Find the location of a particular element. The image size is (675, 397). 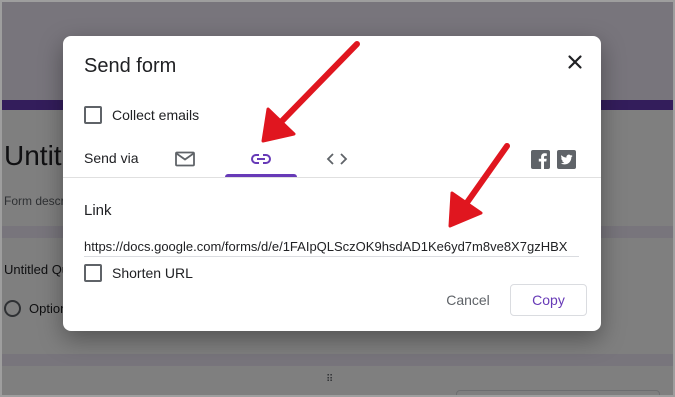

tab-email is located at coordinates (185, 159).